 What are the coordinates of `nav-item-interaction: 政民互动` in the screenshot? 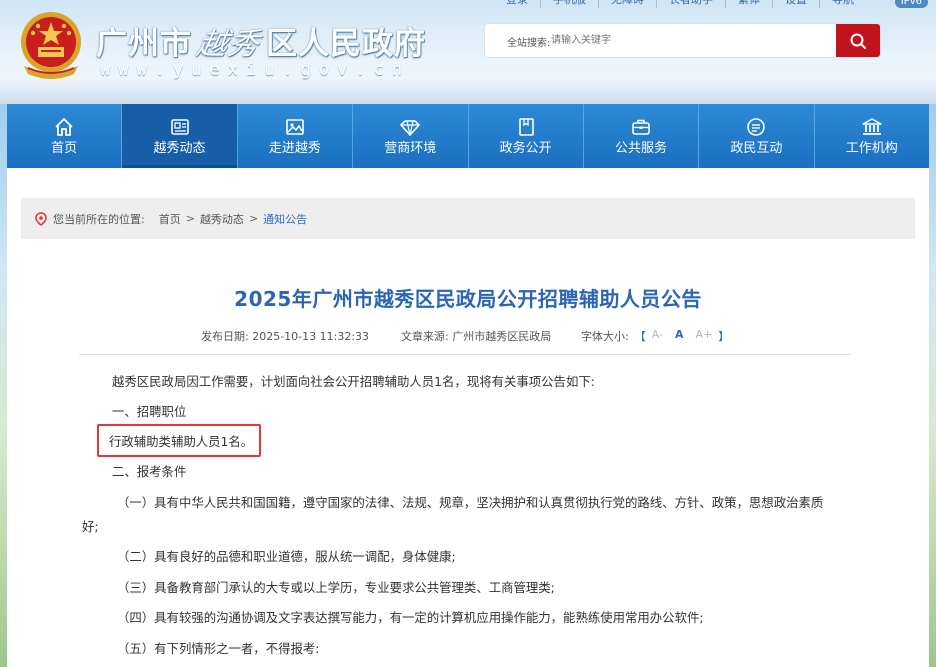 It's located at (757, 136).